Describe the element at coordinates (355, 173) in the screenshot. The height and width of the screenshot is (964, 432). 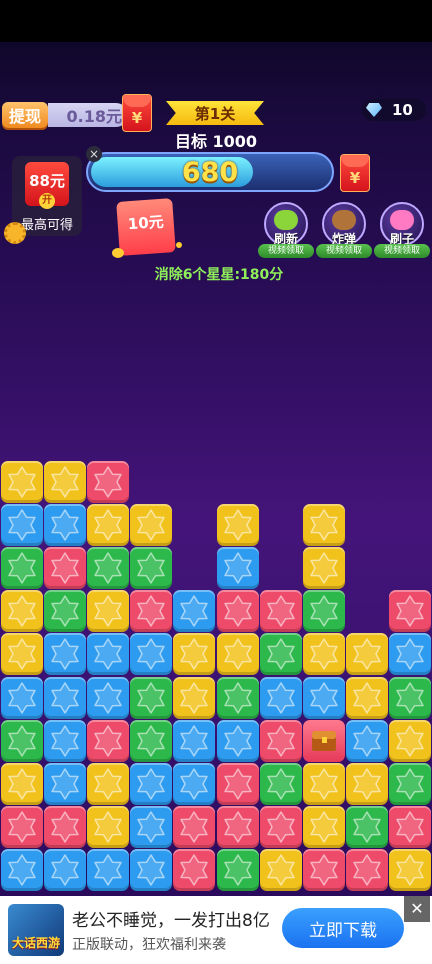
I see `progress-reward-envelope-icon: ¥` at that location.